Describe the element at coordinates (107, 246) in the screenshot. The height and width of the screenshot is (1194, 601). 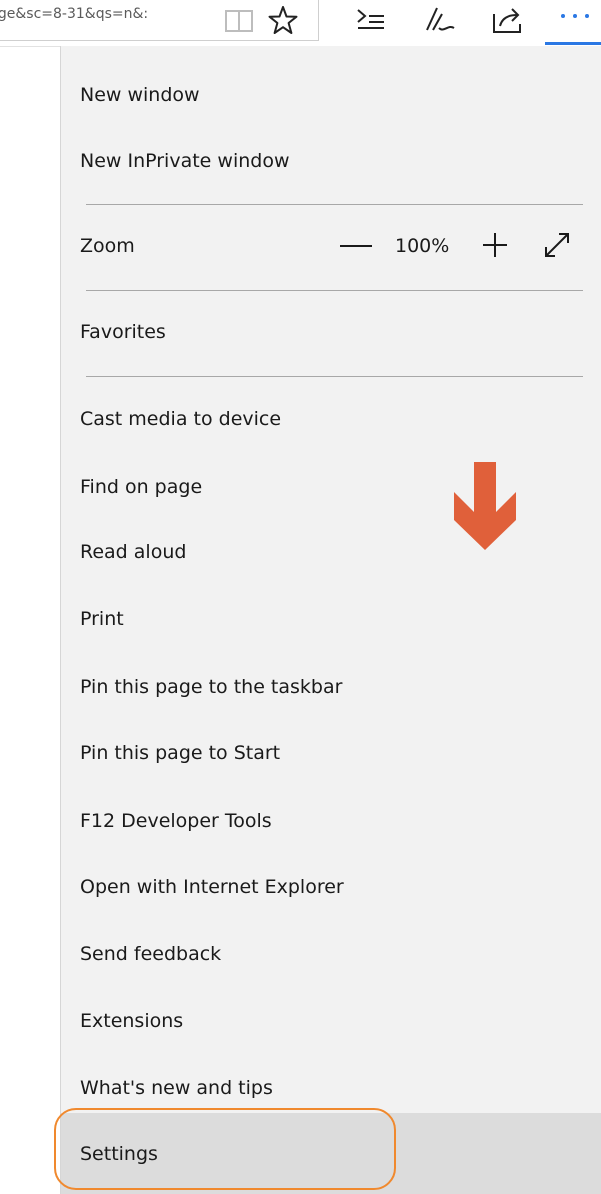
I see `zoom-label: Zoom` at that location.